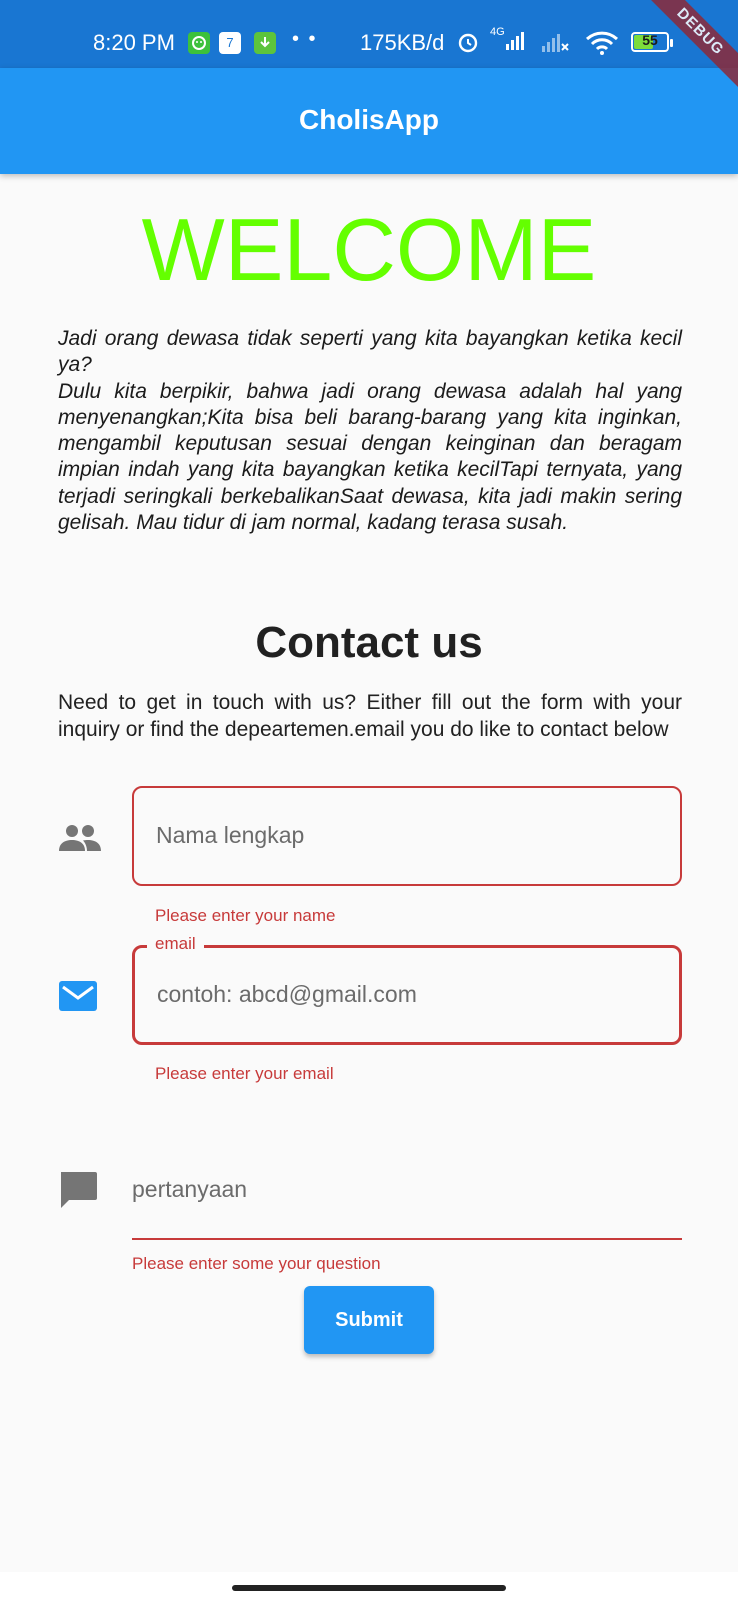 The width and height of the screenshot is (738, 1600). I want to click on app-bar: CholisApp, so click(369, 121).